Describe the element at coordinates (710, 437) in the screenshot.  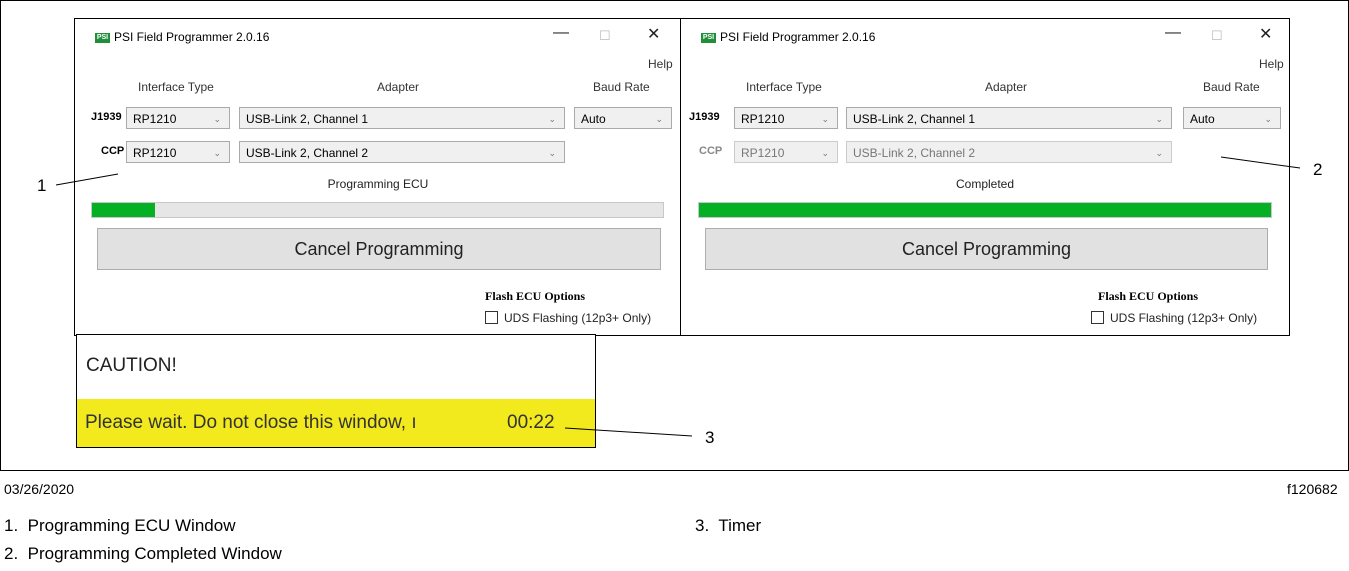
I see `callout-3: 3` at that location.